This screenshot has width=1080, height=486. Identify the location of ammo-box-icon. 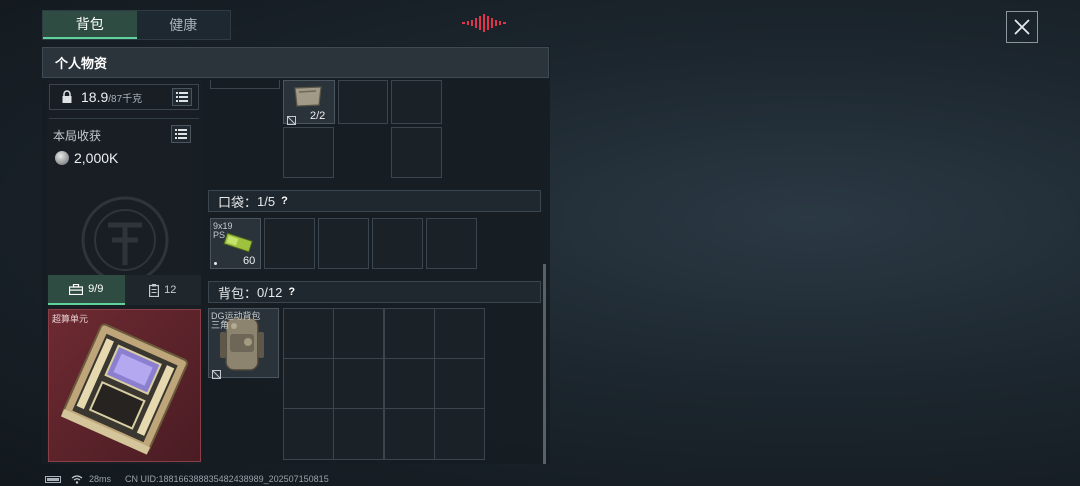
(238, 243).